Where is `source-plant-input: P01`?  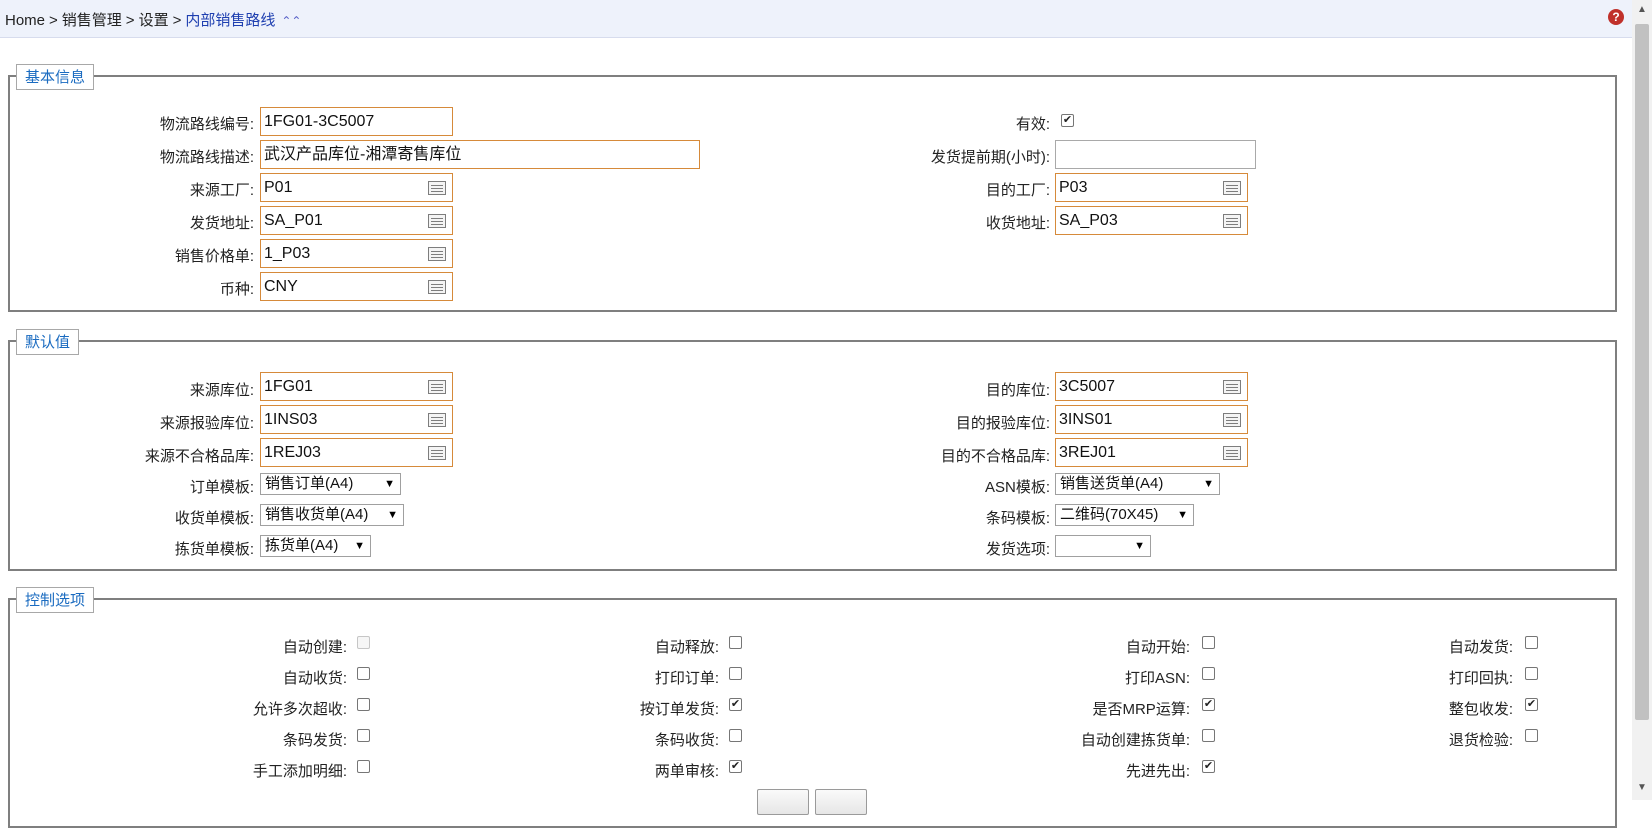
source-plant-input: P01 is located at coordinates (356, 187).